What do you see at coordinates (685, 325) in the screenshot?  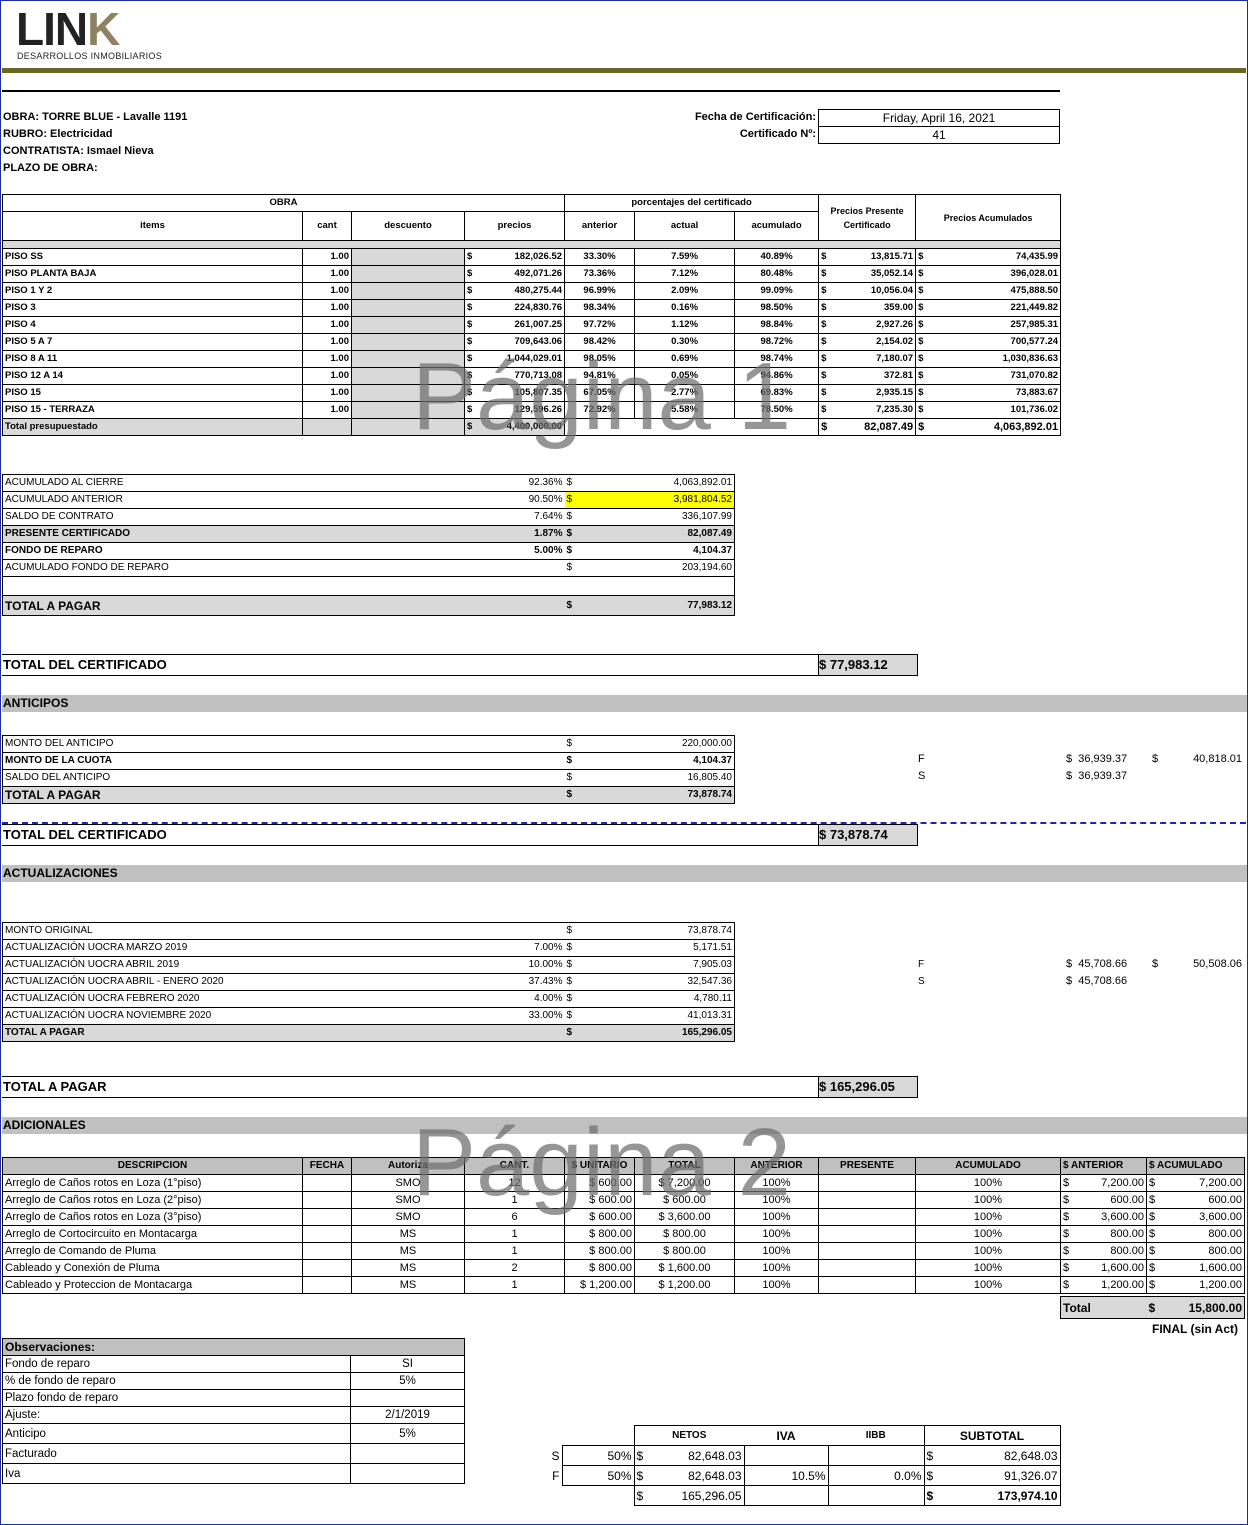 I see `item-actual: 1.12%` at bounding box center [685, 325].